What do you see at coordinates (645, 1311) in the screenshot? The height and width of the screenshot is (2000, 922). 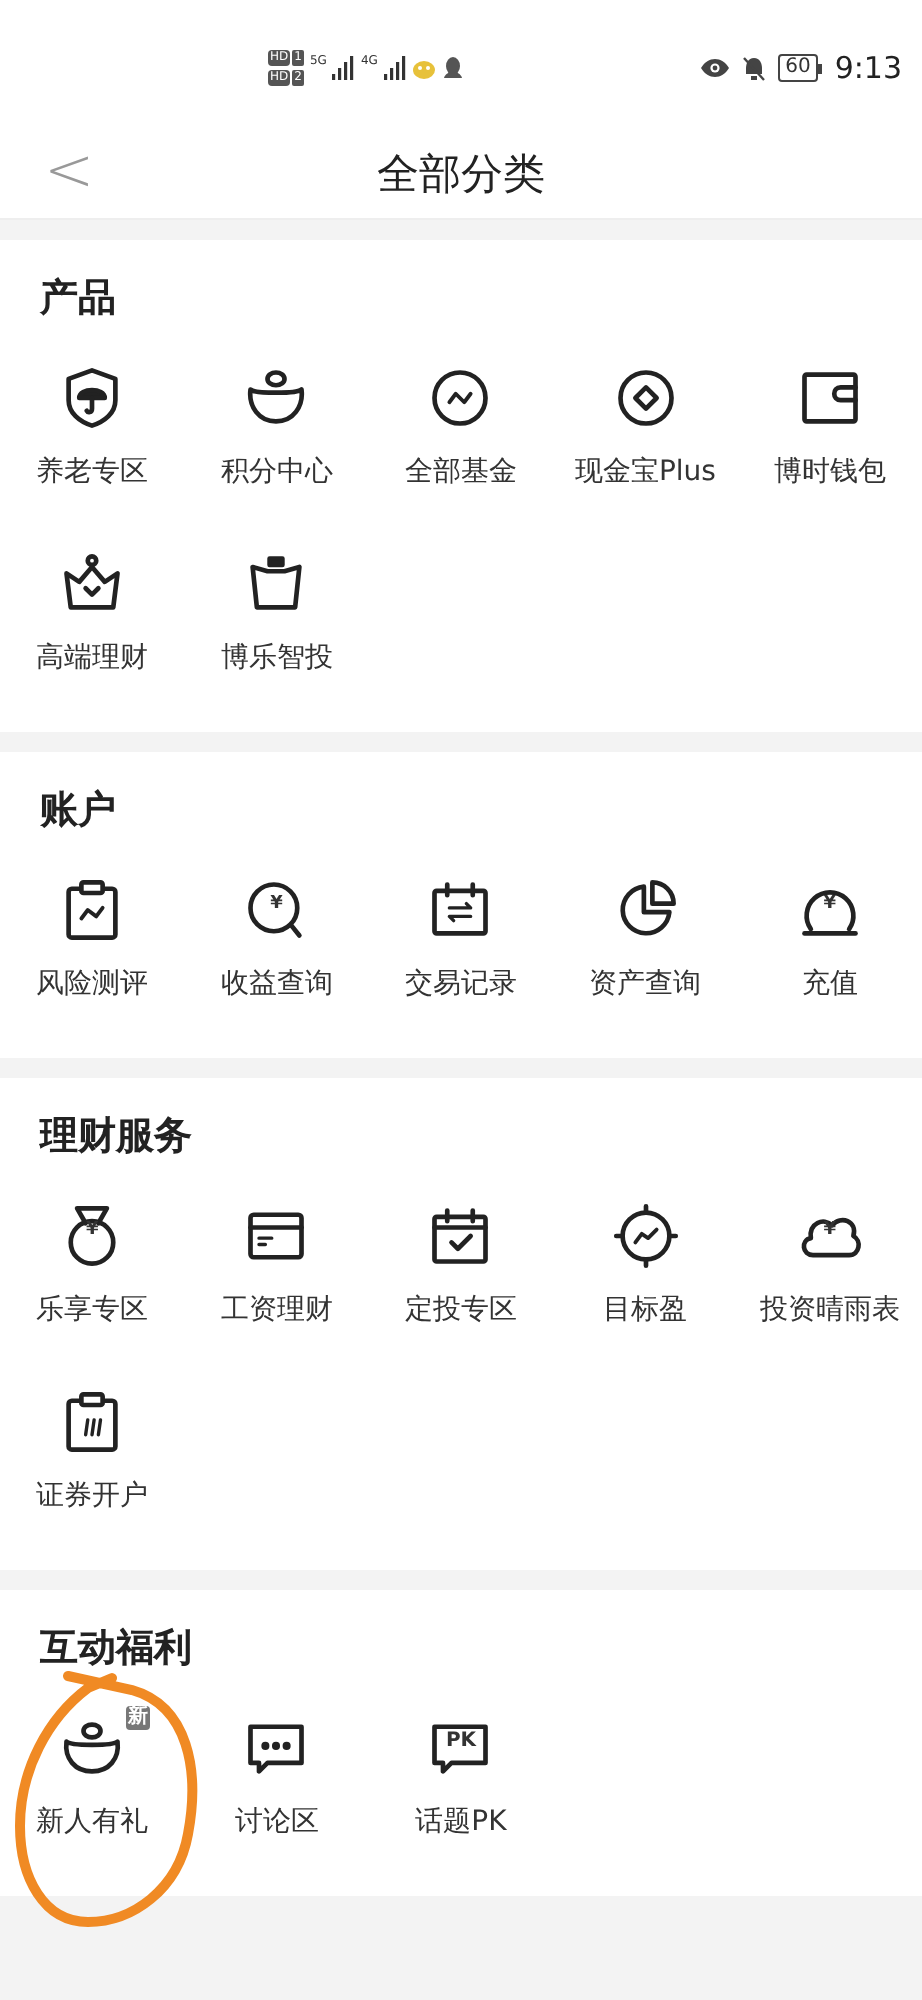 I see `item-label: 目标盈` at bounding box center [645, 1311].